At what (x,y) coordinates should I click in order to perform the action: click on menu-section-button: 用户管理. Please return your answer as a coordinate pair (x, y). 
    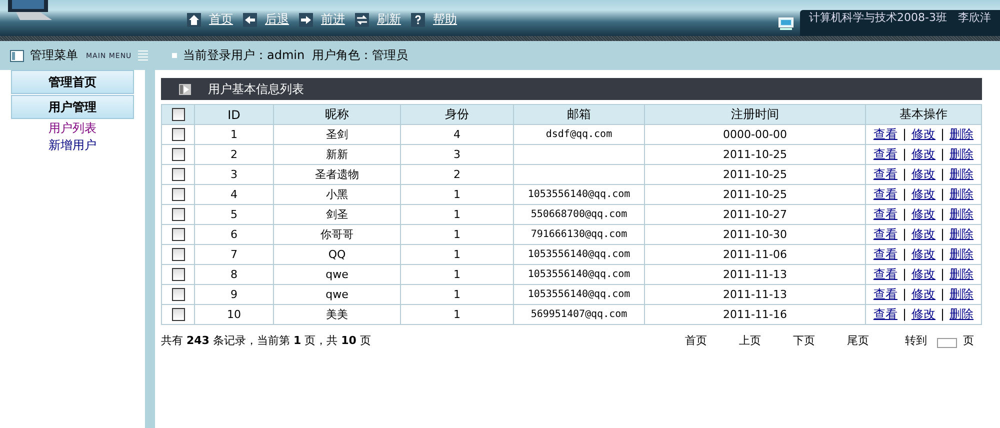
    Looking at the image, I should click on (72, 107).